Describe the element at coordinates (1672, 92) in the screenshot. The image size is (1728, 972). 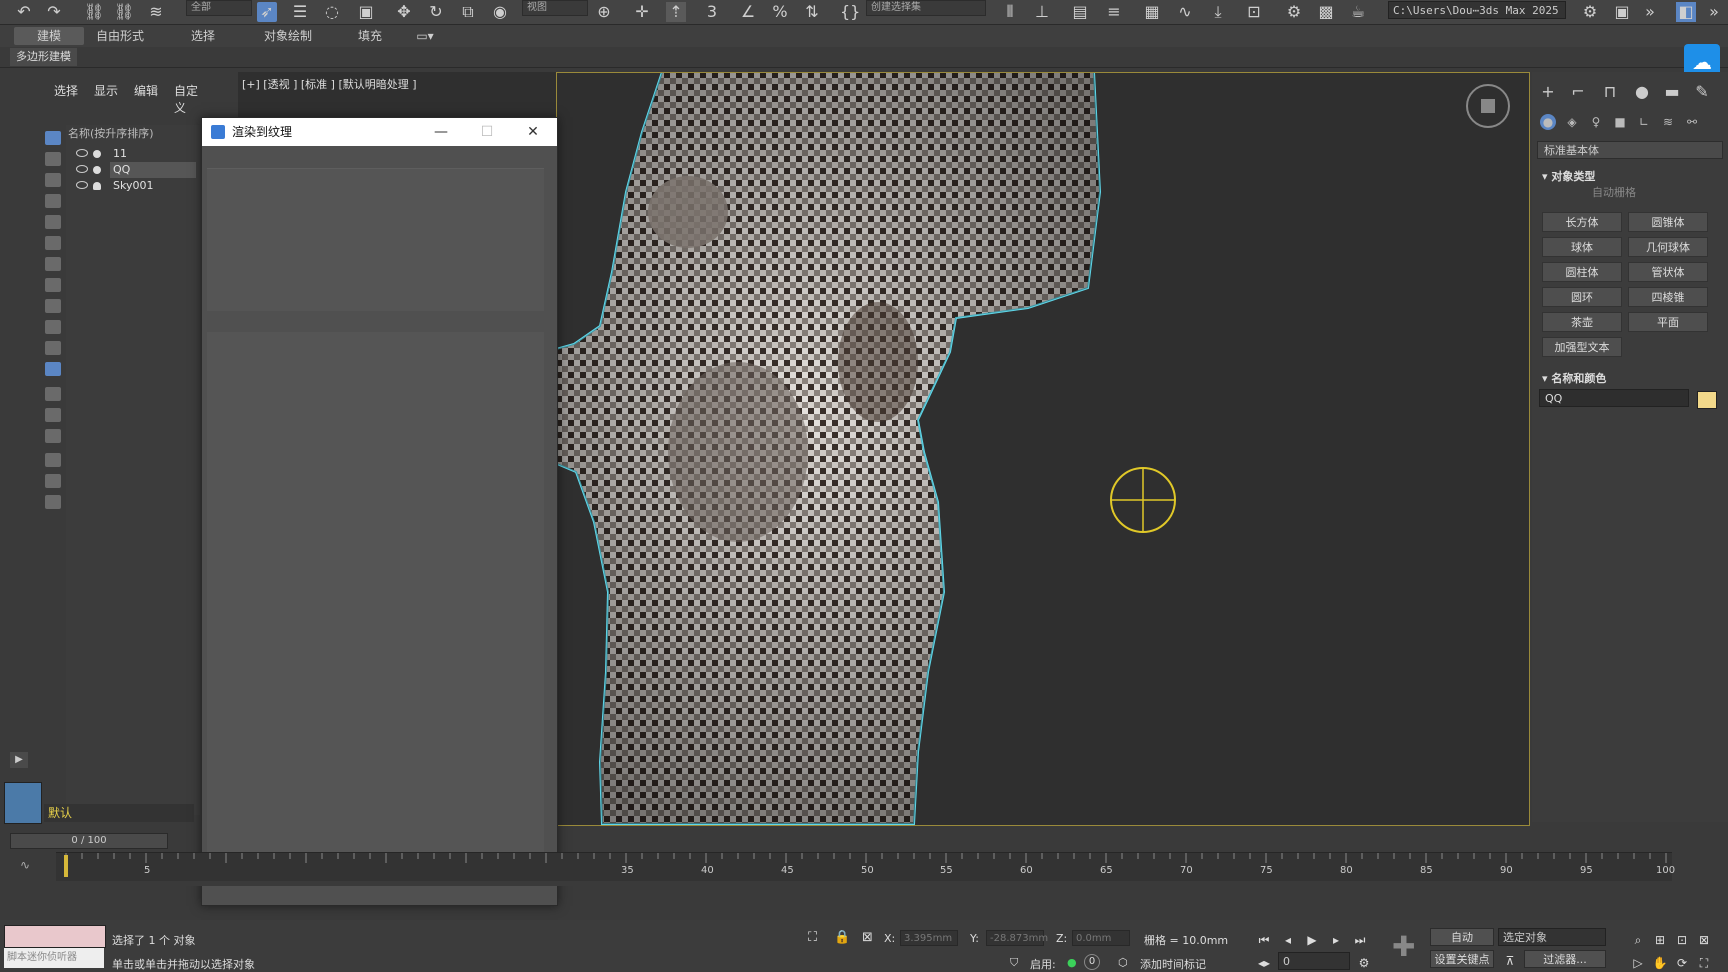
I see `display-tab-icon: ▬` at that location.